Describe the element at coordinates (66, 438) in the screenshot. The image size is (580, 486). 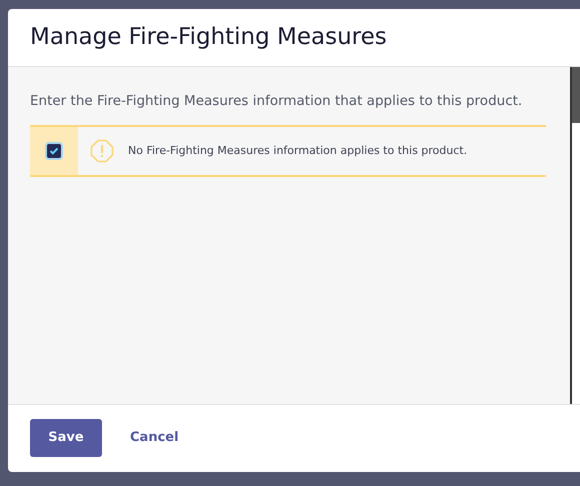
I see `save-button: Save` at that location.